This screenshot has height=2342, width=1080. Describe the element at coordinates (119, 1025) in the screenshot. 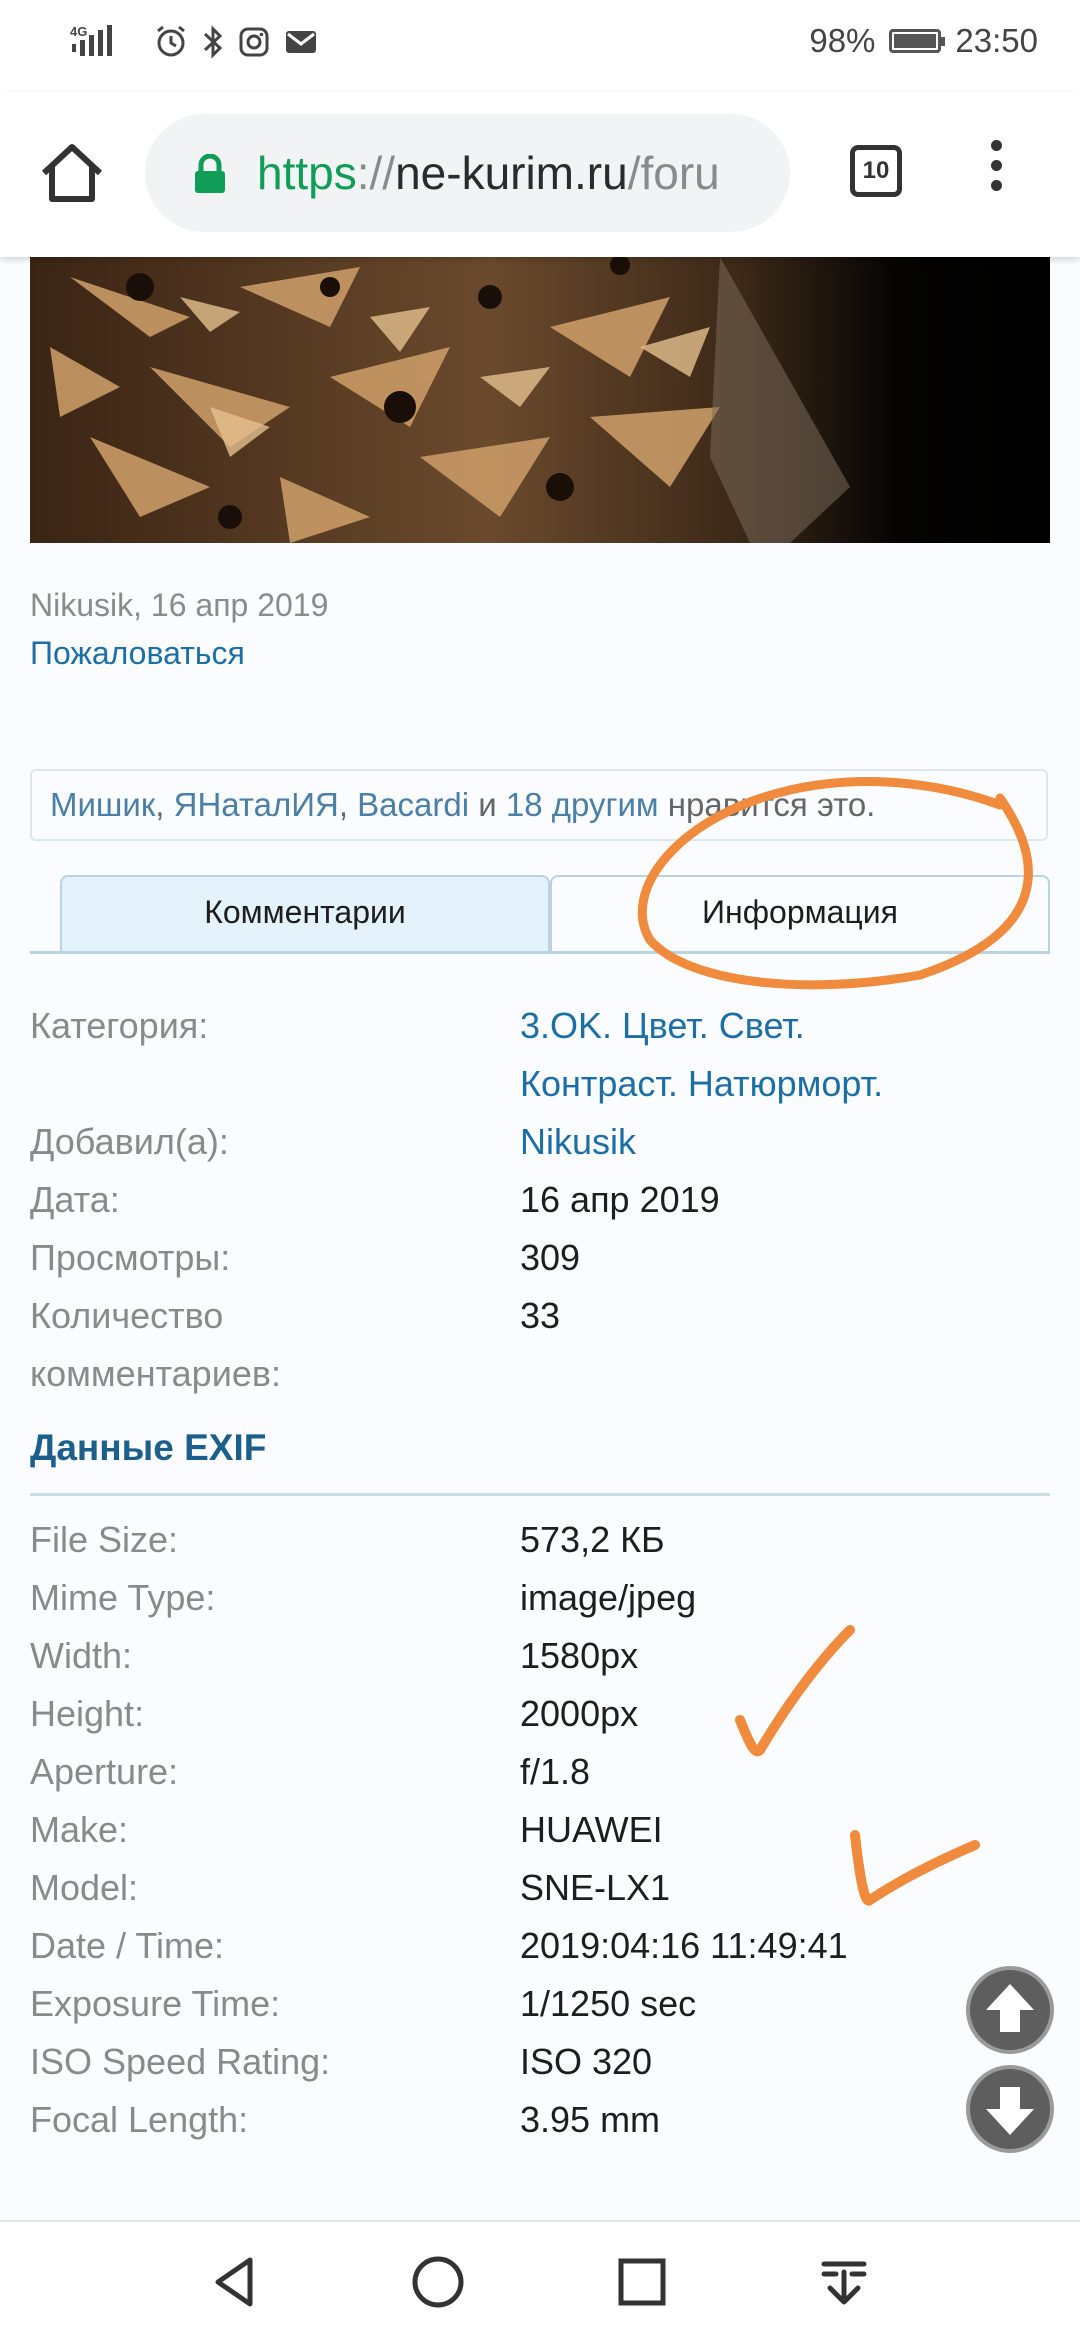

I see `info-label: Категория:` at that location.